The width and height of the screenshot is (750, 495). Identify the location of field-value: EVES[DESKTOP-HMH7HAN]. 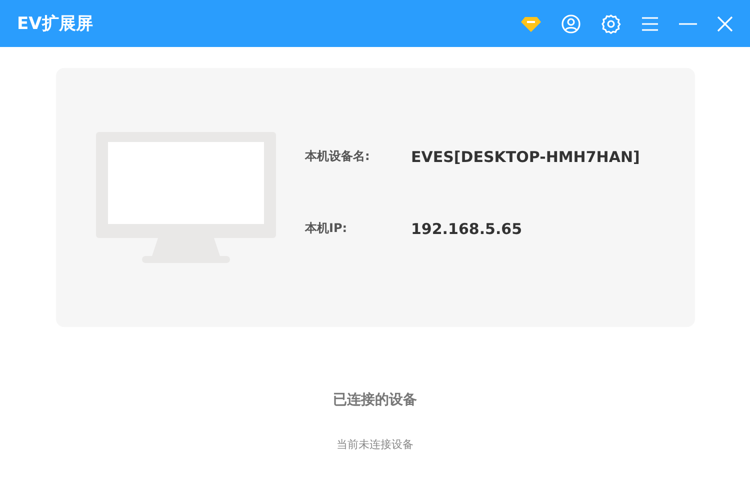
(525, 157).